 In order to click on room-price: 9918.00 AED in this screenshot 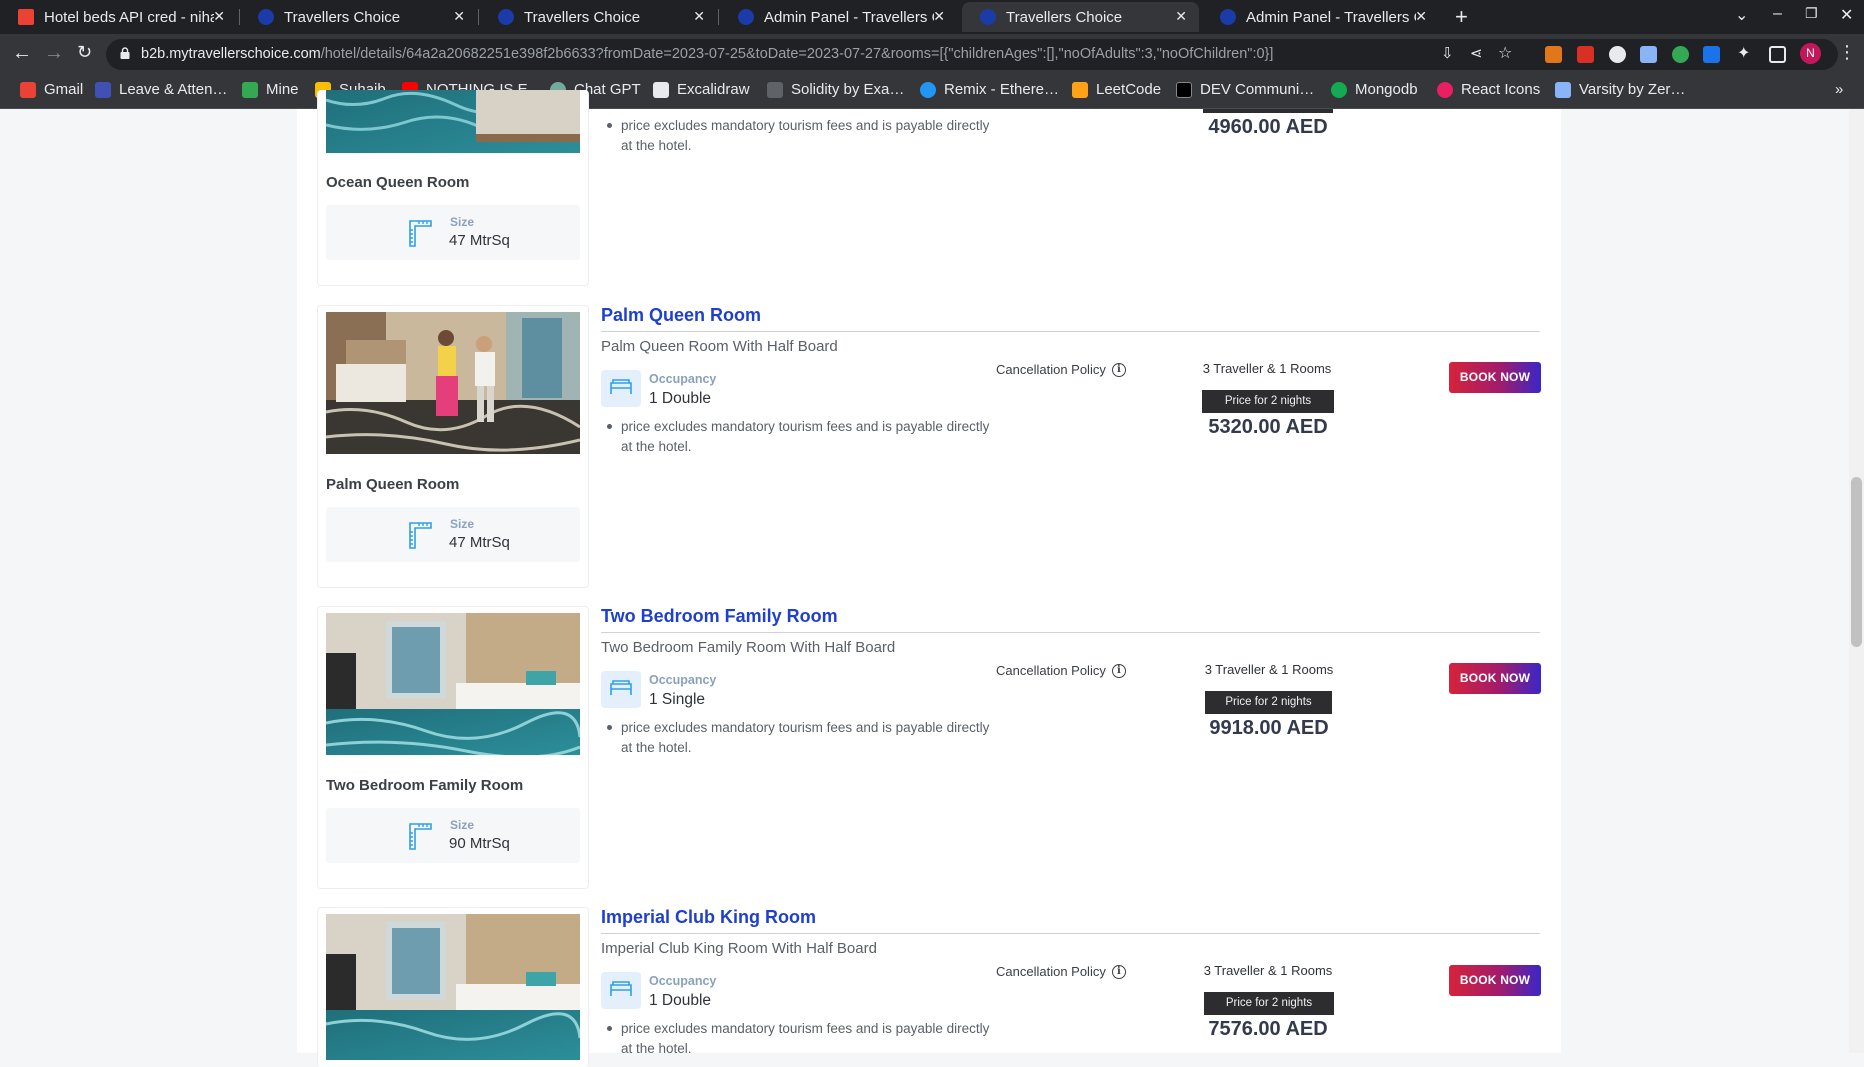, I will do `click(1269, 728)`.